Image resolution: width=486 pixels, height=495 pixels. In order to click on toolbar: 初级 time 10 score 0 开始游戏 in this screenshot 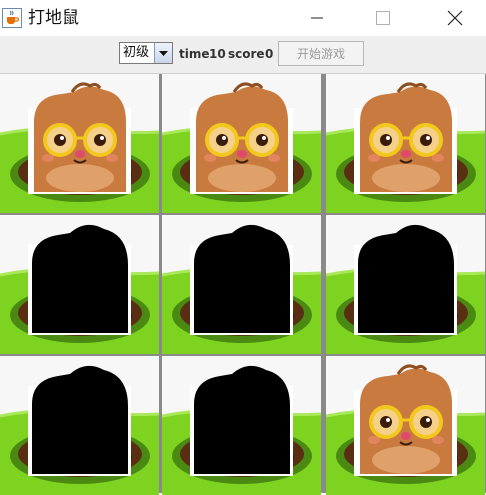, I will do `click(243, 55)`.